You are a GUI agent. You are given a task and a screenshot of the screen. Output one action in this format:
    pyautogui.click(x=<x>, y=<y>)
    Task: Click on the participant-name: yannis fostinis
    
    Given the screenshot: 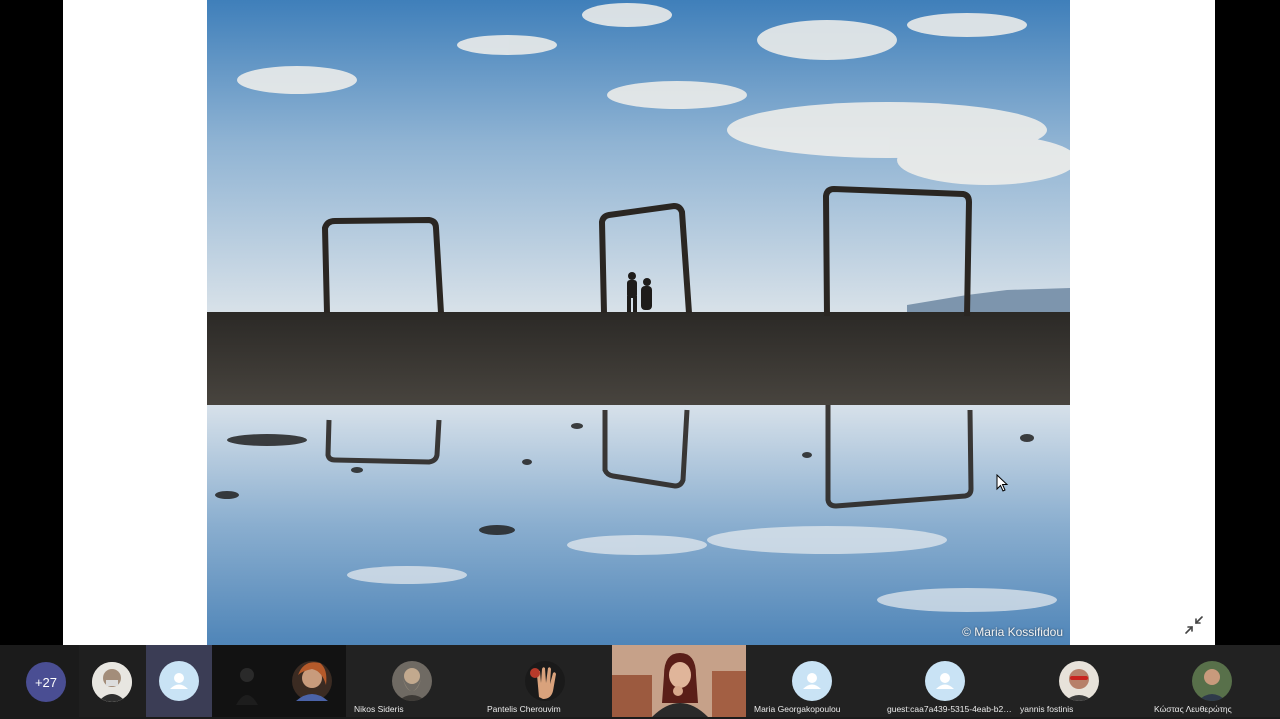 What is the action you would take?
    pyautogui.click(x=1047, y=709)
    